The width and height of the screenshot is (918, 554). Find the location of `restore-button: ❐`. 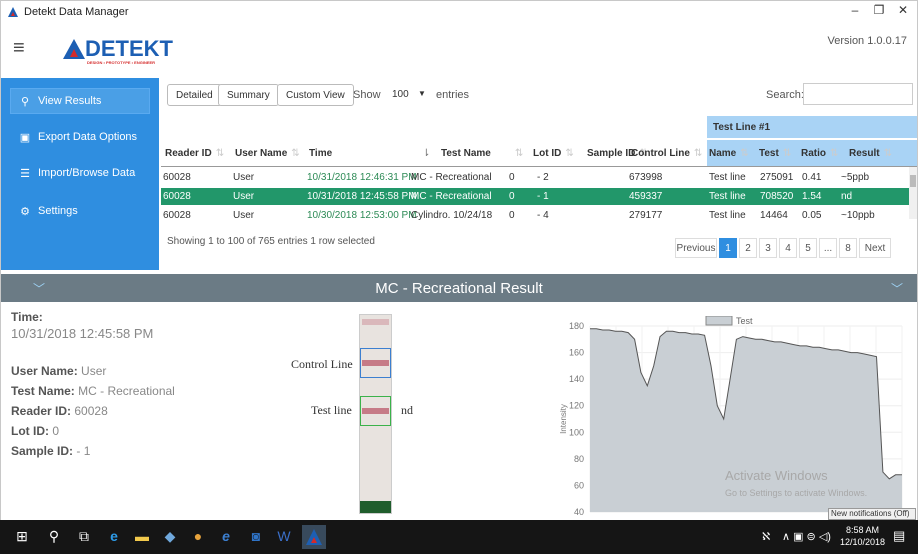

restore-button: ❐ is located at coordinates (879, 10).